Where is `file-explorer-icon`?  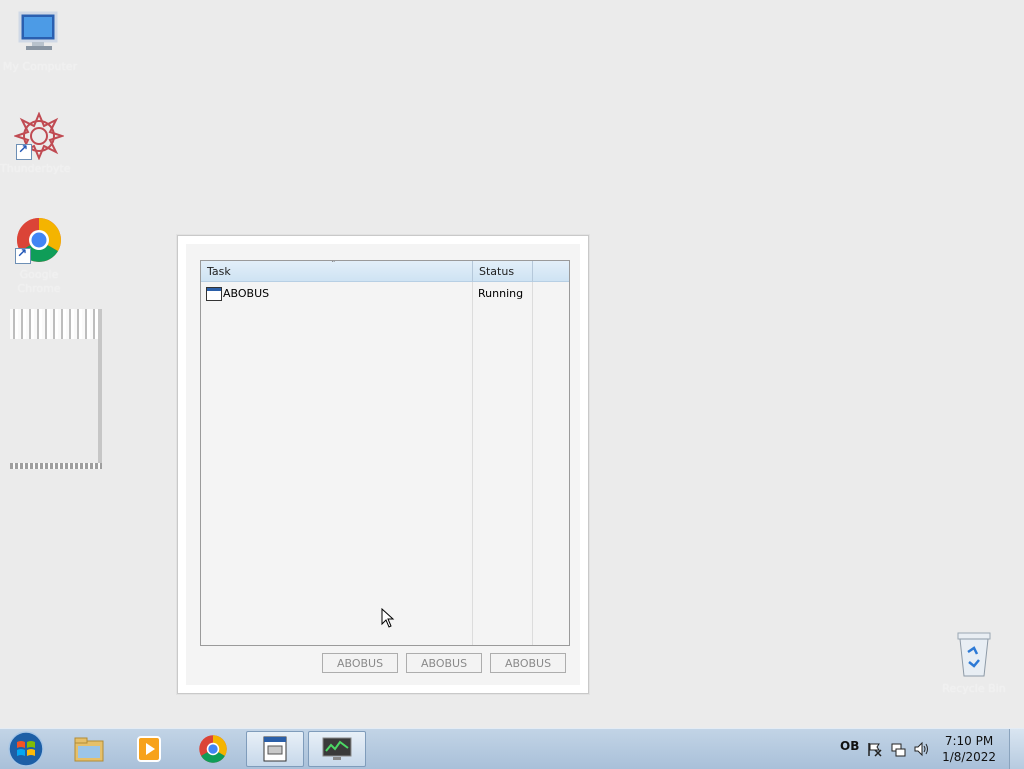 file-explorer-icon is located at coordinates (89, 749).